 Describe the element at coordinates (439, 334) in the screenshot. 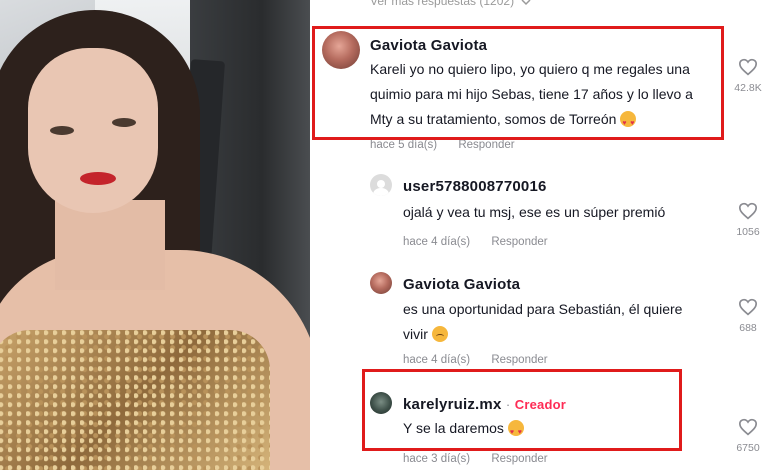

I see `frowning-face-emoji` at that location.